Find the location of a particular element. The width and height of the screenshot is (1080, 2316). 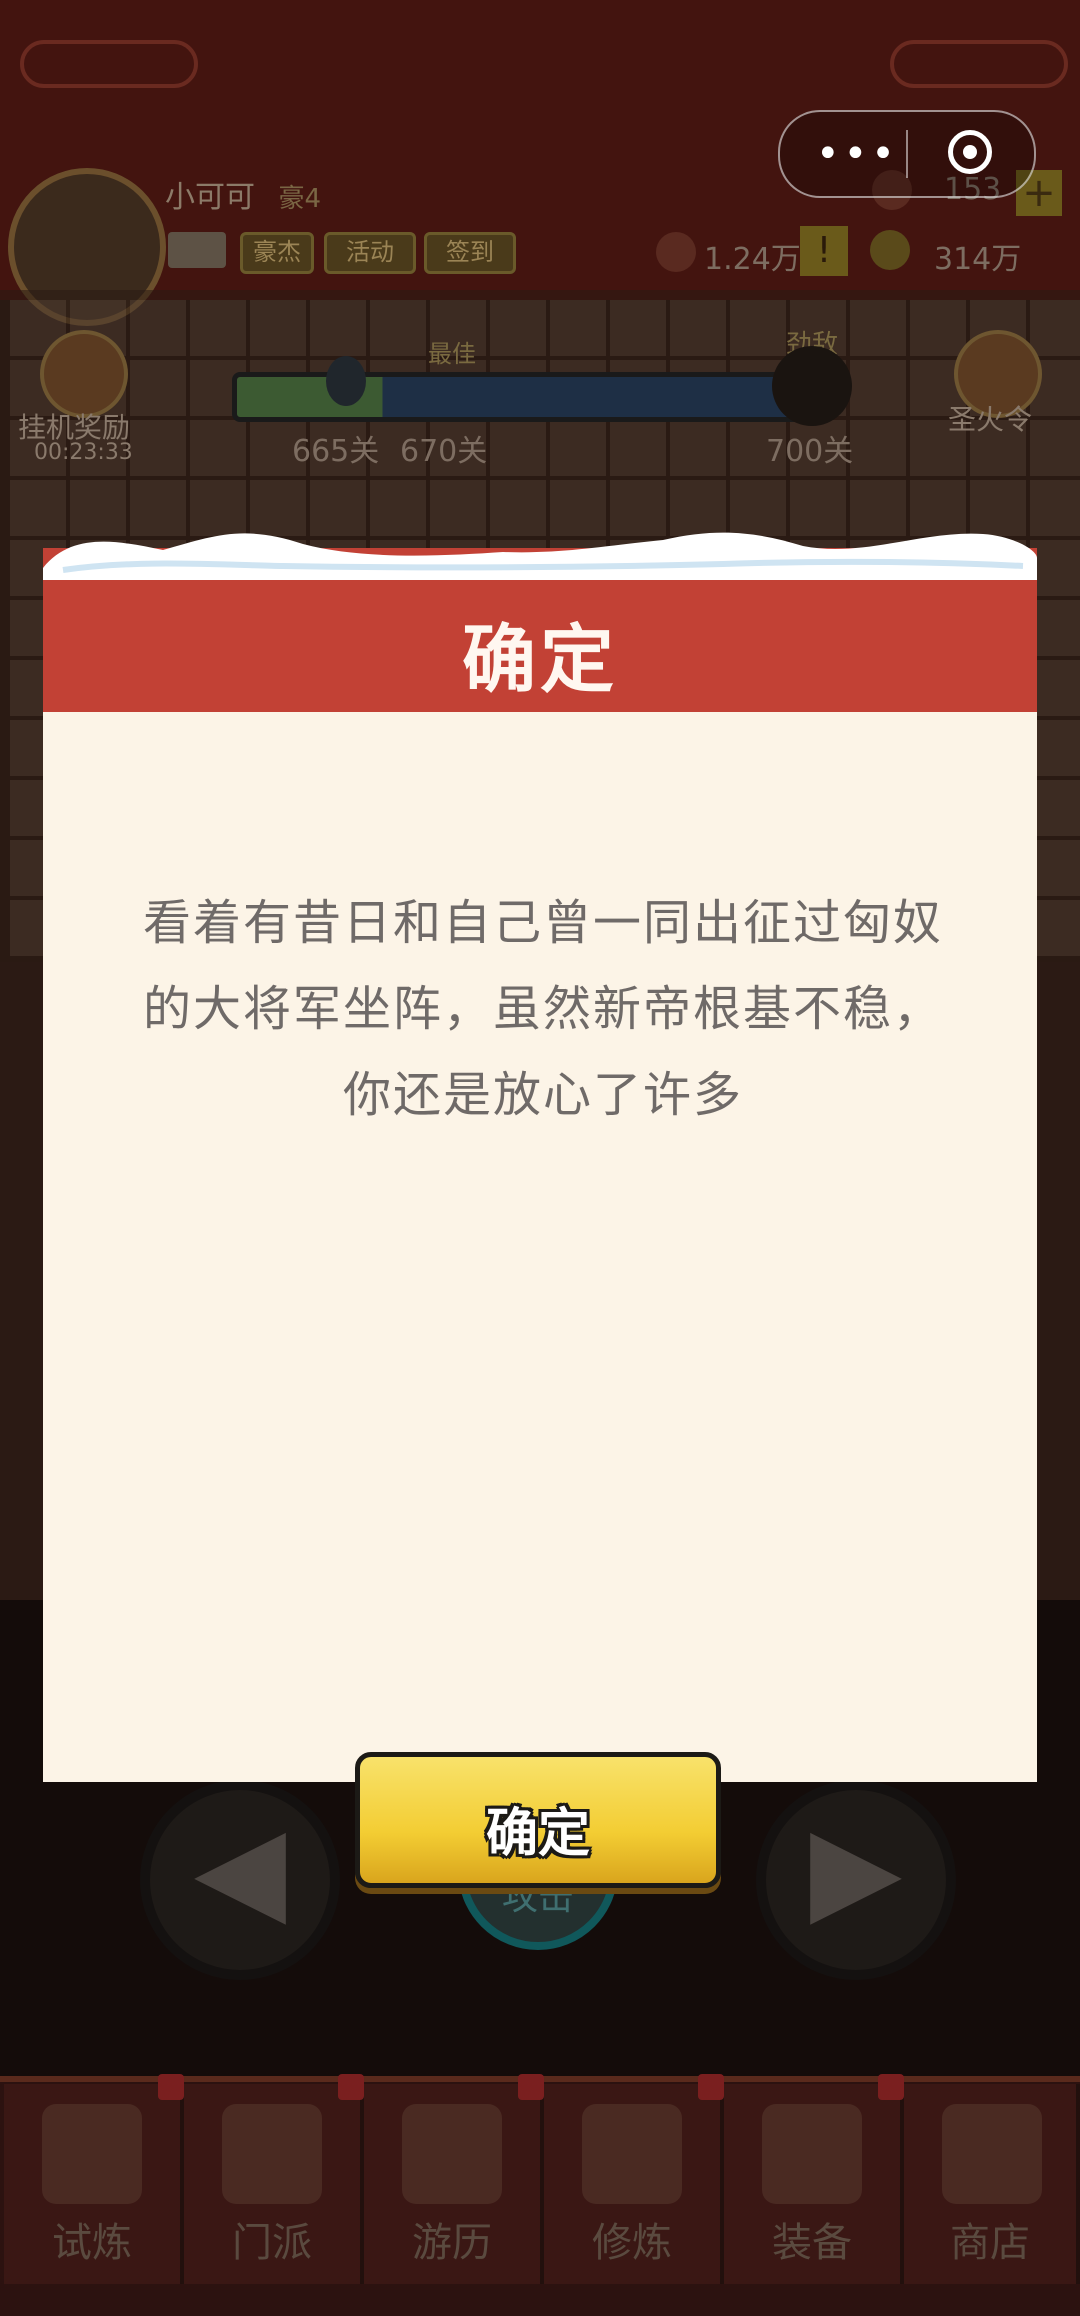

confirm-button: 确定 is located at coordinates (538, 1820).